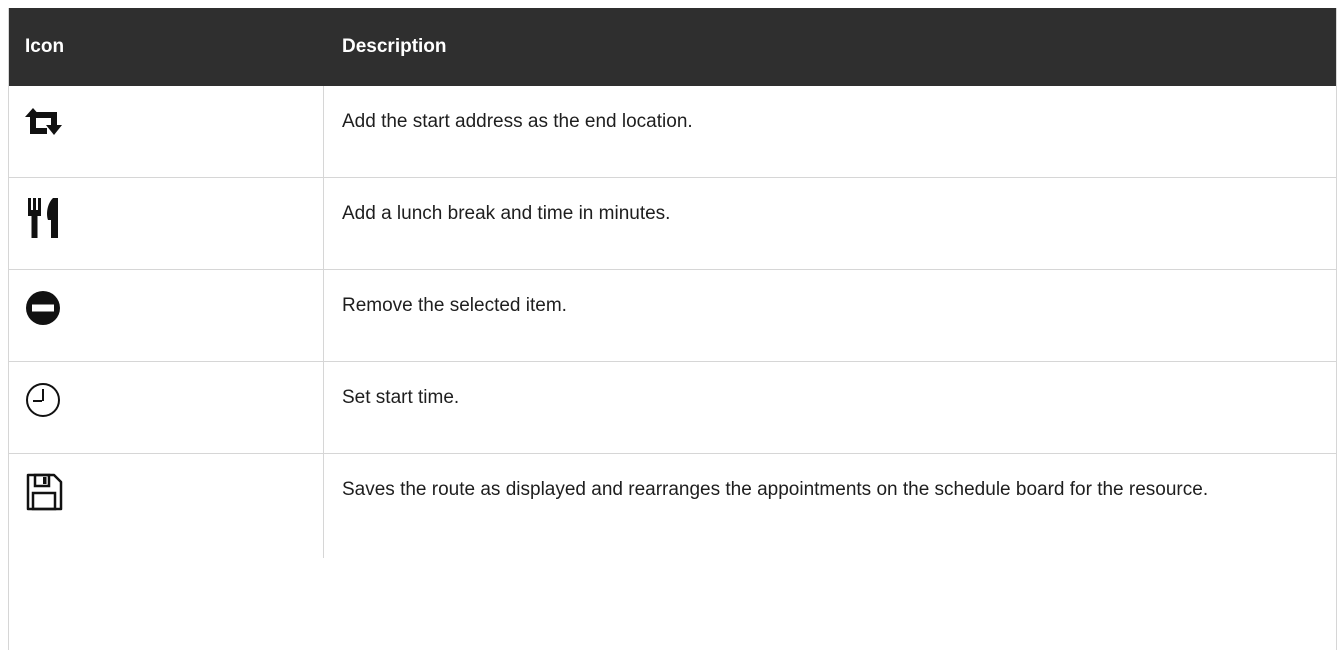 Image resolution: width=1337 pixels, height=652 pixels. Describe the element at coordinates (506, 213) in the screenshot. I see `description-cell: Add a lunch break and time in minutes.` at that location.